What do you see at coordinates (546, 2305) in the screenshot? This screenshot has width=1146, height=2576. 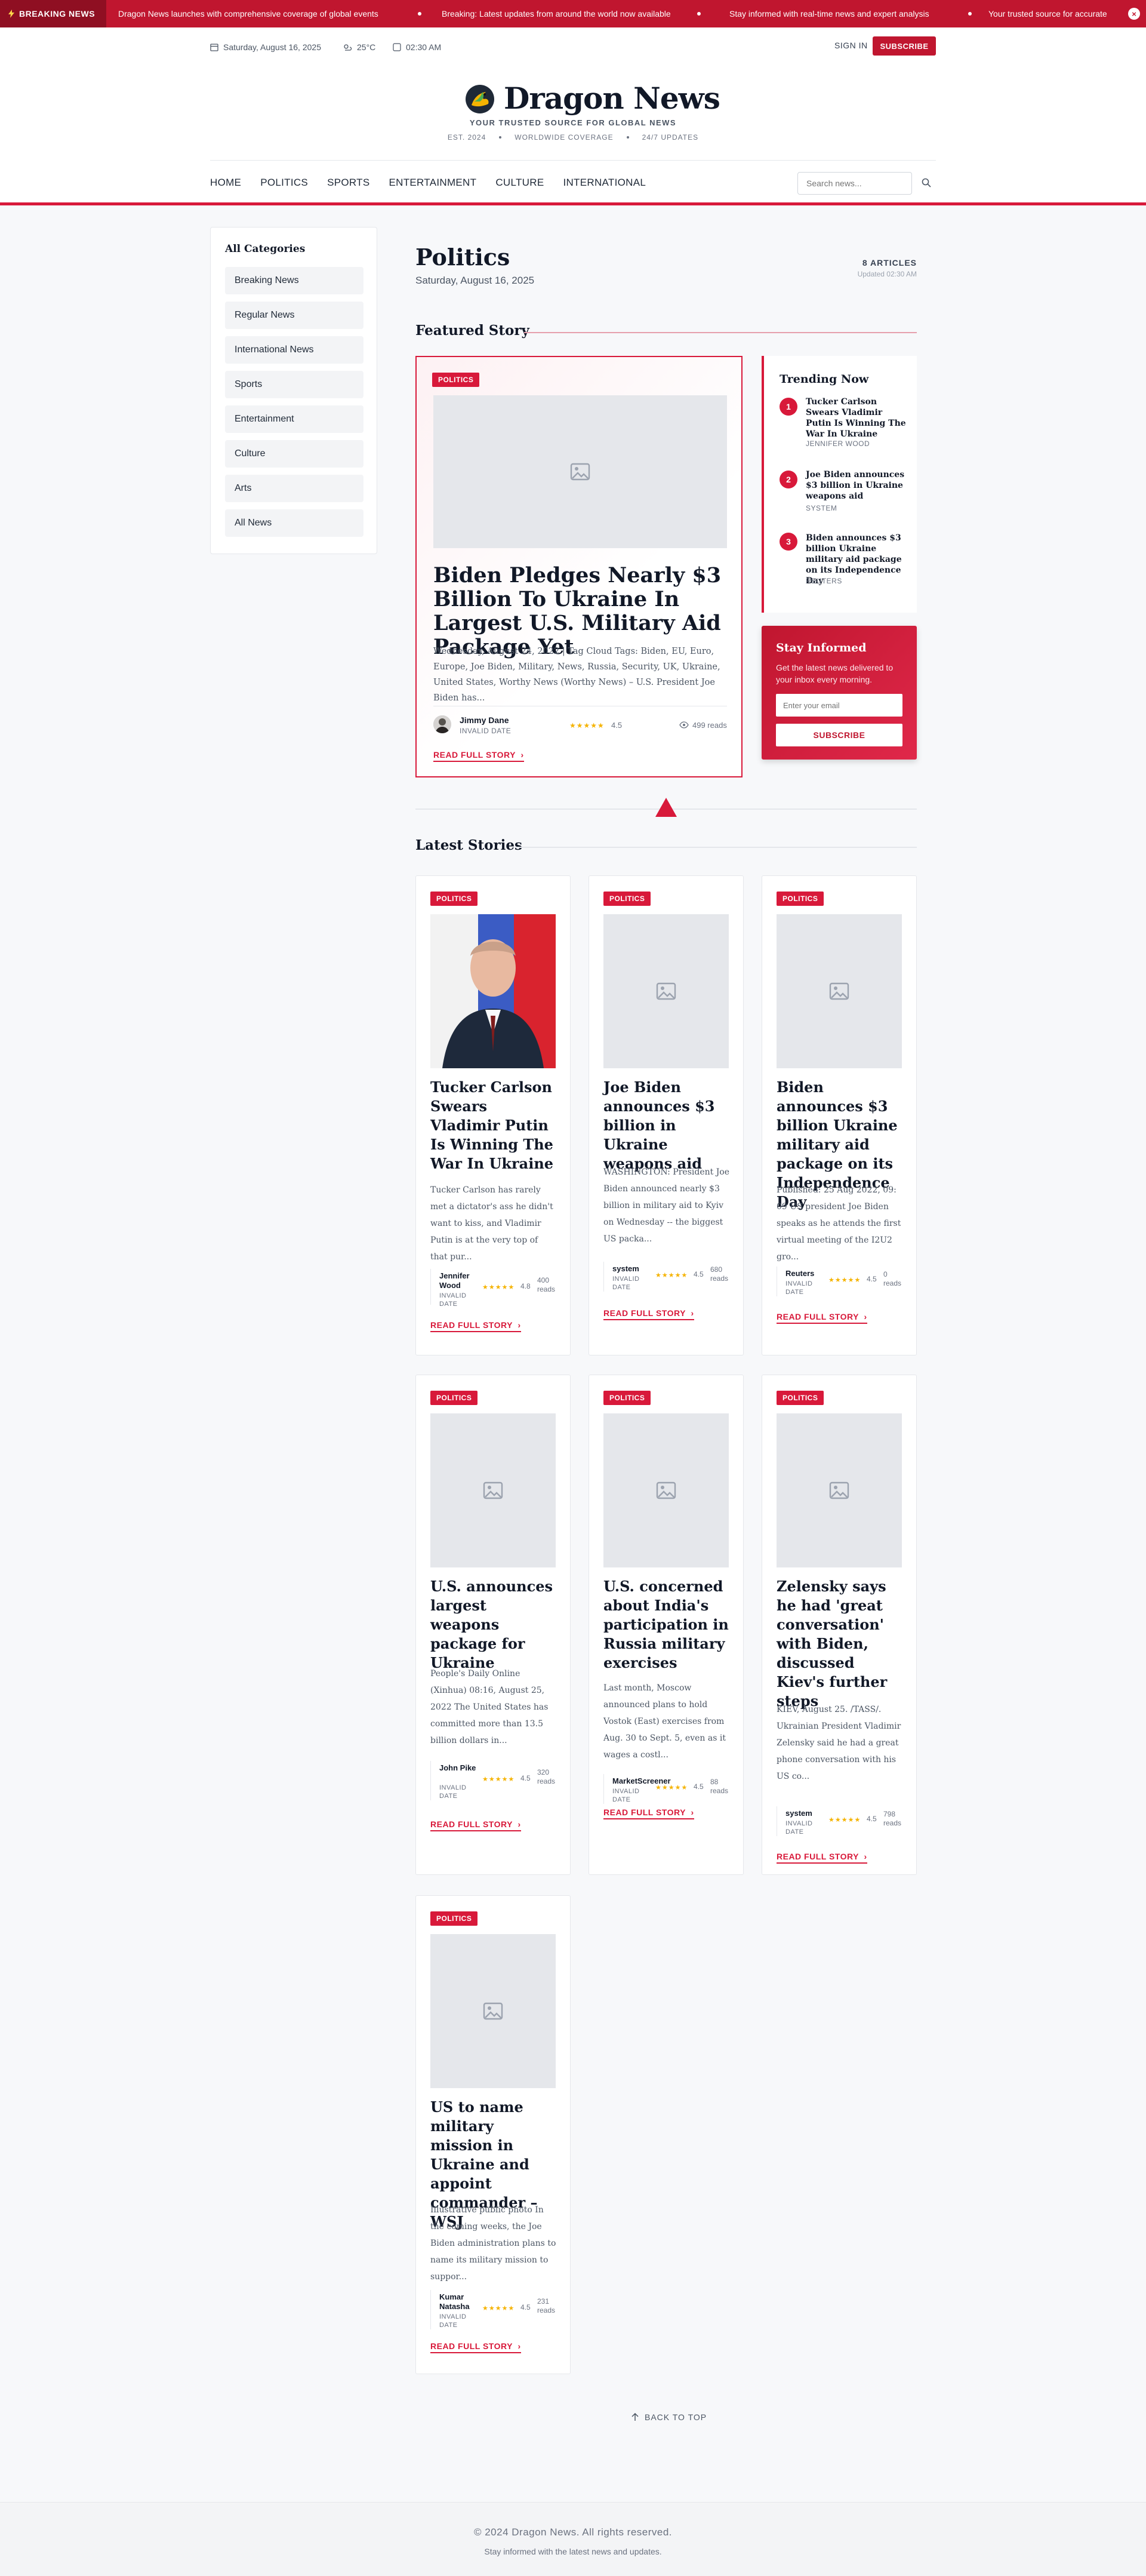 I see `read-count: 231 reads` at bounding box center [546, 2305].